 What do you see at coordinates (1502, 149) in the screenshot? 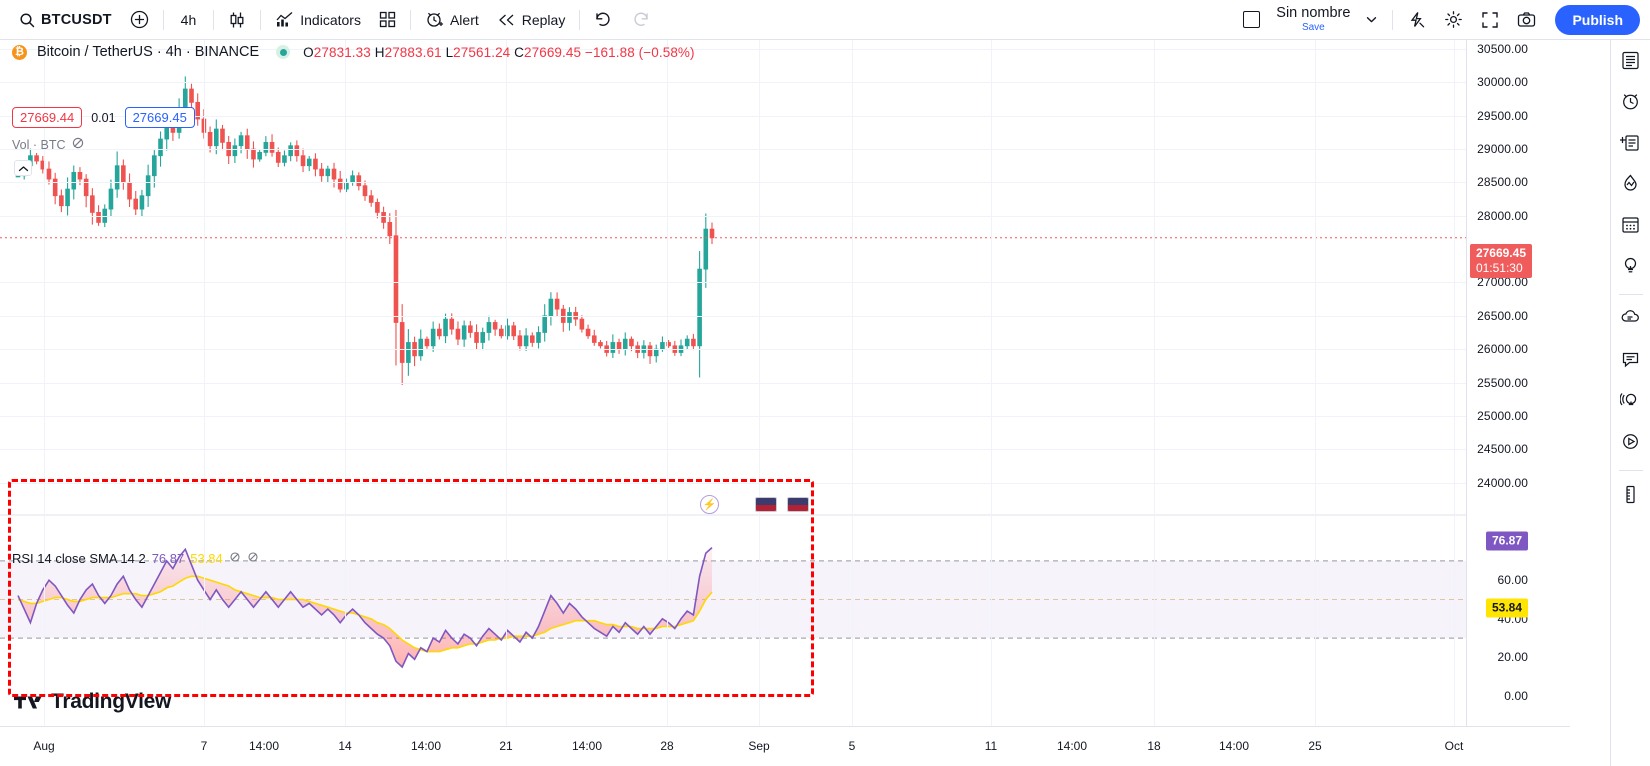
I see `price-tick-label: 29000.00` at bounding box center [1502, 149].